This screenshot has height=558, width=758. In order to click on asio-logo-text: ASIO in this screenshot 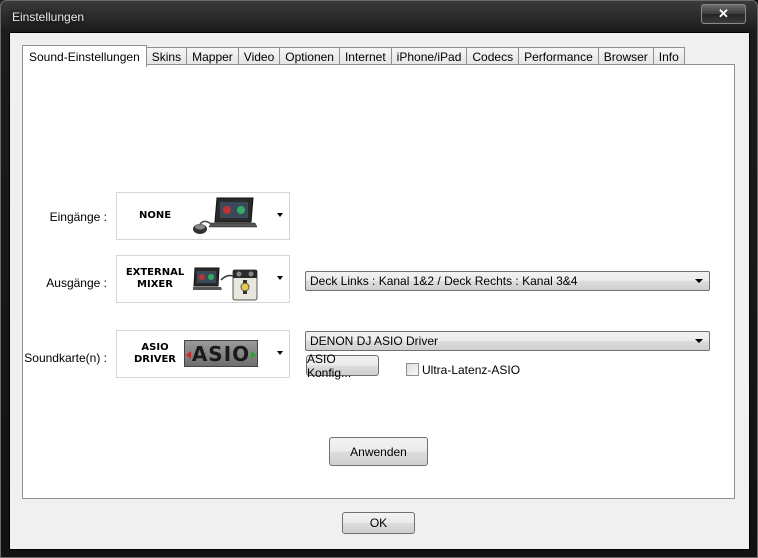, I will do `click(221, 353)`.